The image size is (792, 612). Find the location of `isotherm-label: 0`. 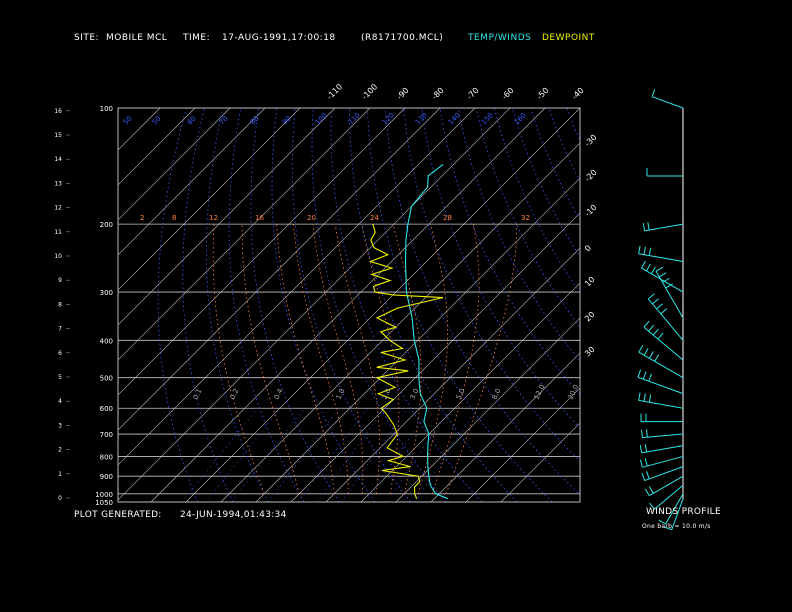

isotherm-label: 0 is located at coordinates (588, 248).